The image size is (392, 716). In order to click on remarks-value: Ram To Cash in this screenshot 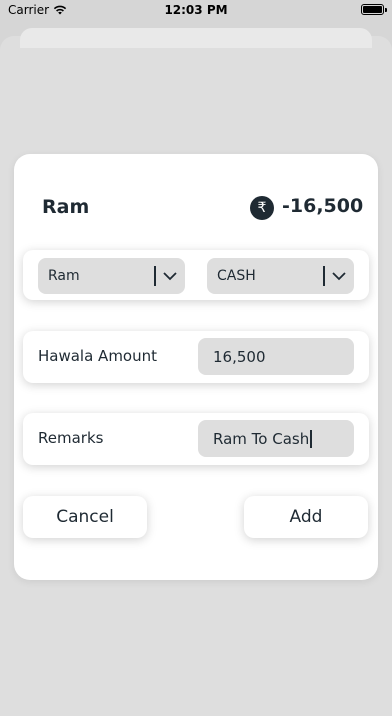, I will do `click(261, 438)`.